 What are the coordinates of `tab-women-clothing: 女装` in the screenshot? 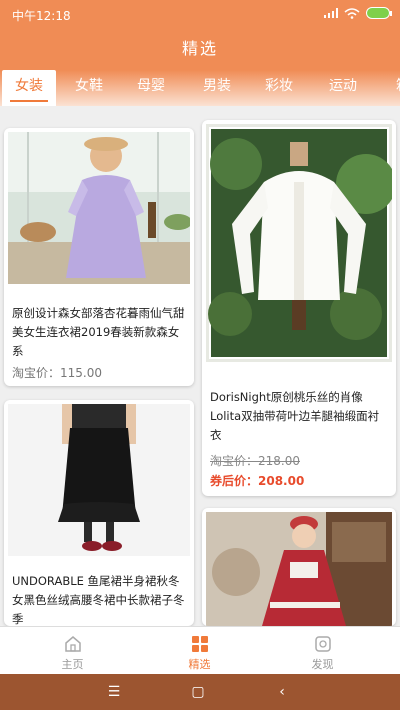 It's located at (29, 88).